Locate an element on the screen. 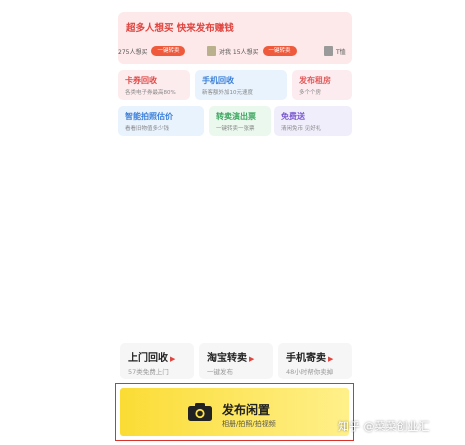 This screenshot has width=465, height=445. card-coupon-recycle: 卡券回收 各类电子券最高80% is located at coordinates (154, 85).